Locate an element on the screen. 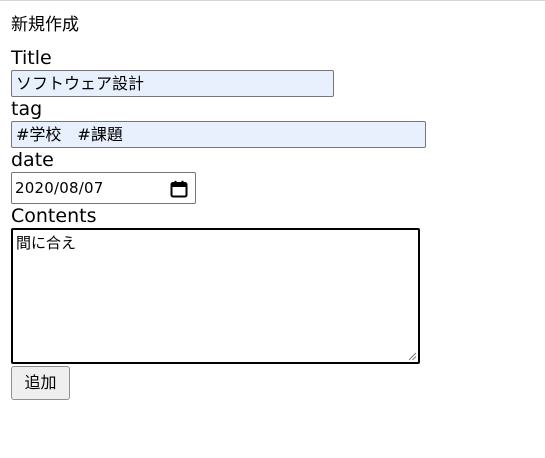 The image size is (545, 458). resize-handle-icon is located at coordinates (412, 356).